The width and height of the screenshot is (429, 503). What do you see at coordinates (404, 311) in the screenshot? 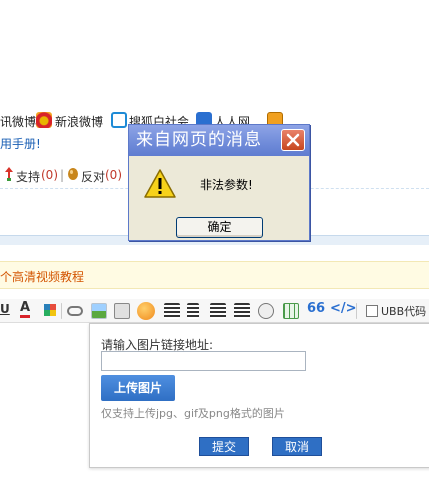
I see `ubb-code-label: UBB代码` at bounding box center [404, 311].